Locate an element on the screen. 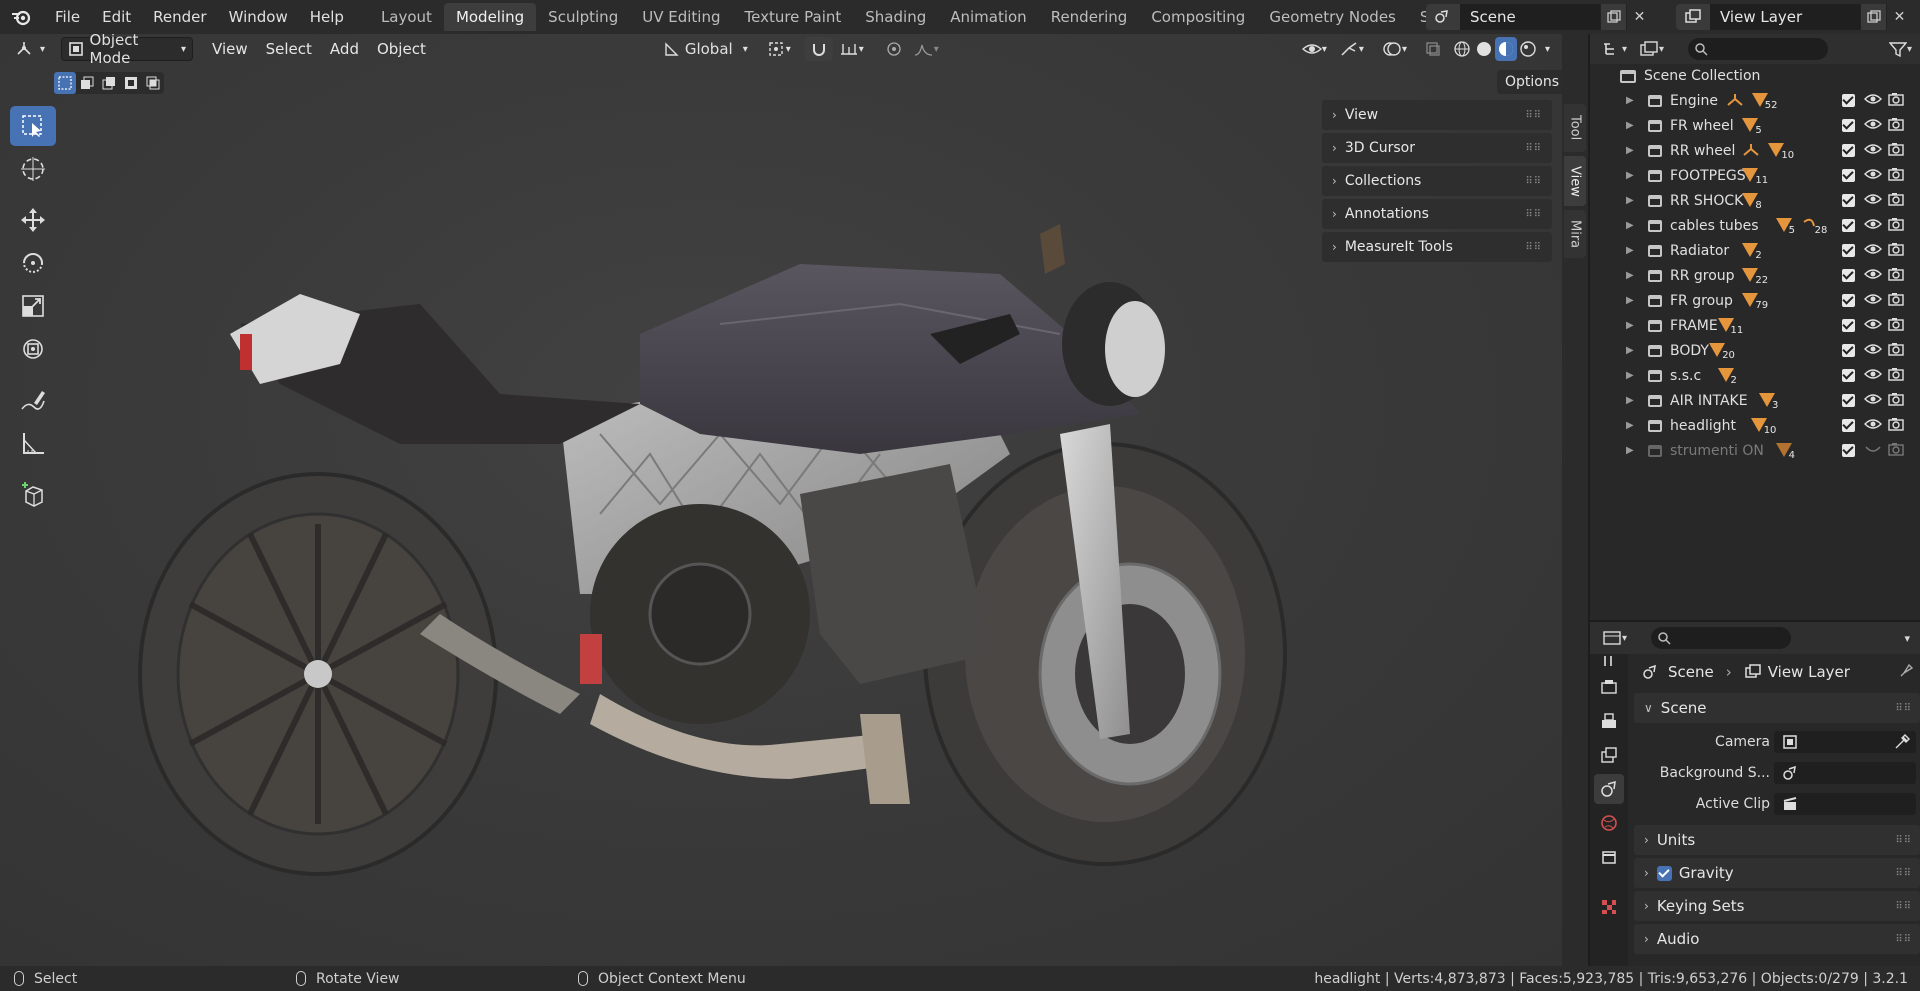  solid-shading-icon is located at coordinates (1484, 49).